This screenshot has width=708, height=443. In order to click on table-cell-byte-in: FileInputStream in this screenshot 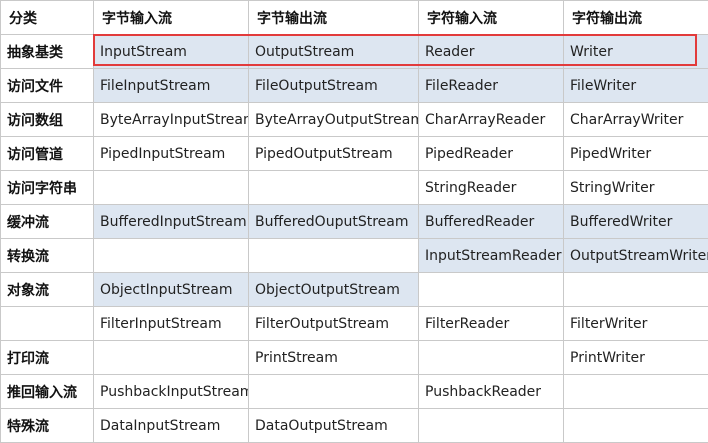, I will do `click(171, 86)`.